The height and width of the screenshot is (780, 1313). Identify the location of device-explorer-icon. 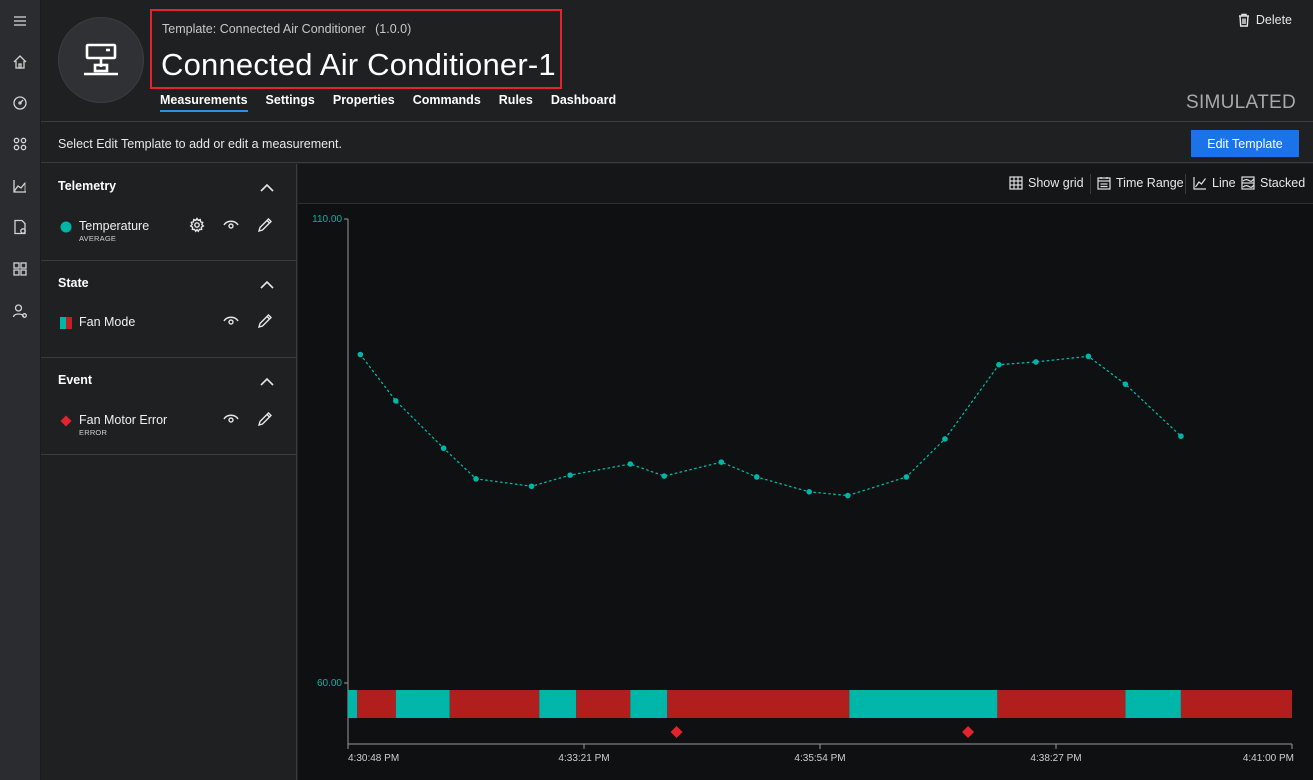
(20, 144).